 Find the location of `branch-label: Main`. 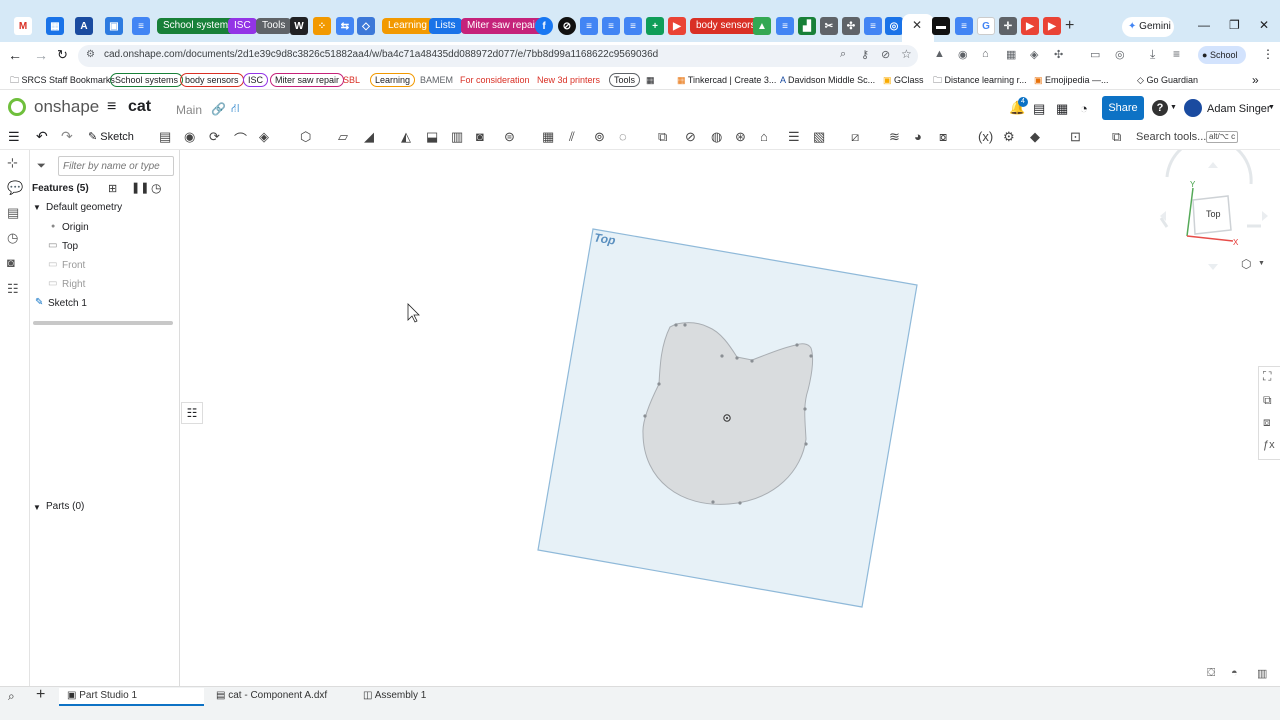

branch-label: Main is located at coordinates (189, 110).